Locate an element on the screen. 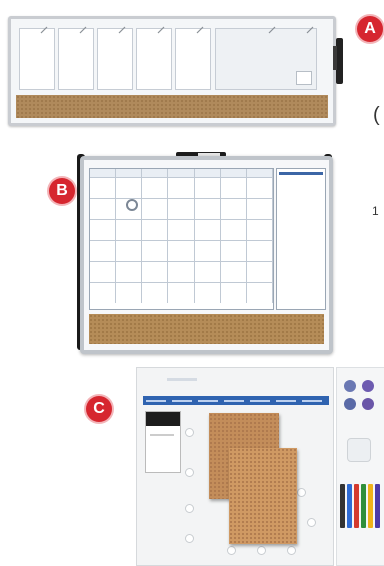  product-a-clips is located at coordinates (177, 30).